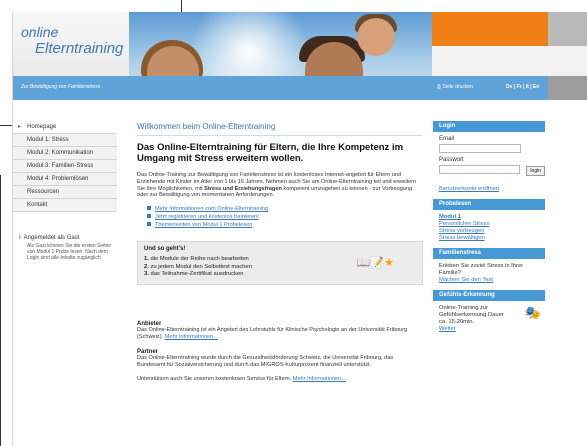 Image resolution: width=587 pixels, height=446 pixels. Describe the element at coordinates (376, 37) in the screenshot. I see `child-face` at that location.